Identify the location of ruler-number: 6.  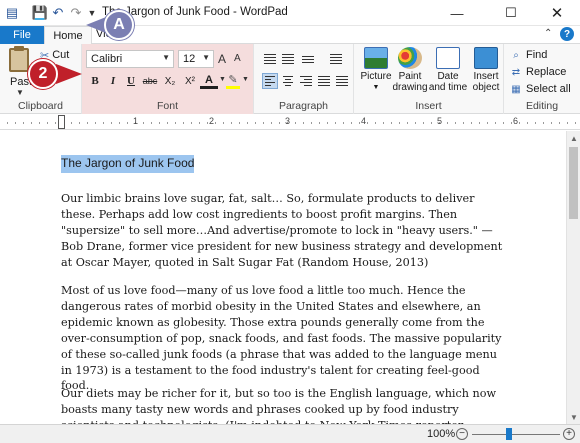
(516, 121).